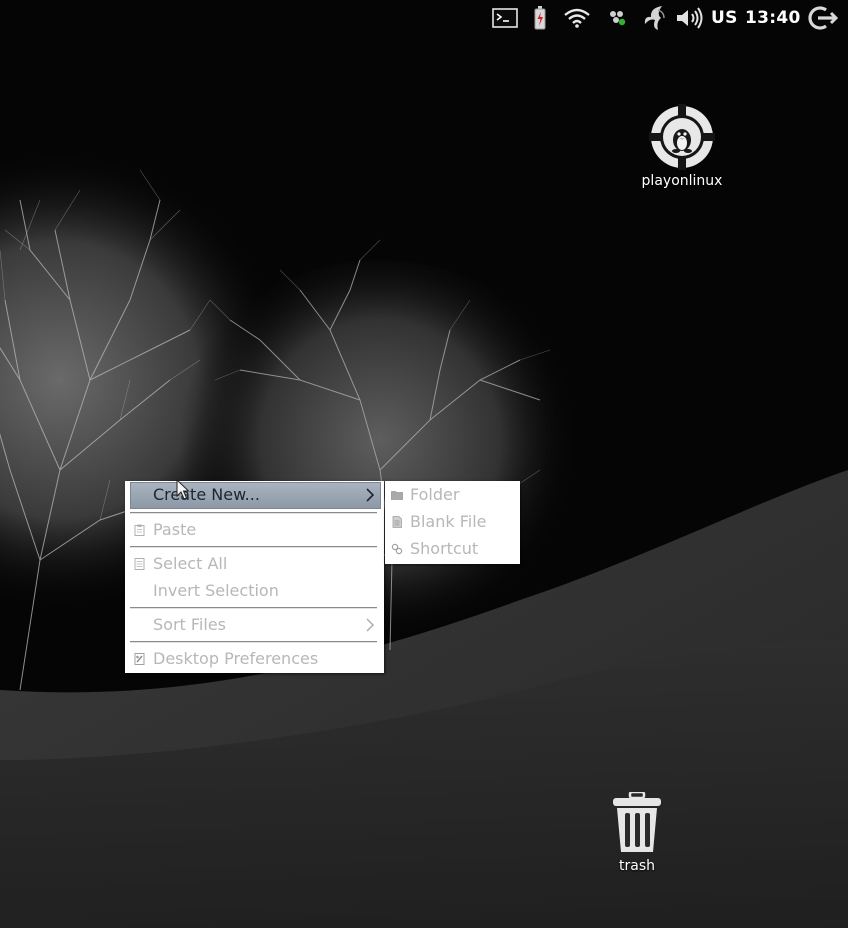  What do you see at coordinates (448, 521) in the screenshot?
I see `blank-file-label: Blank File` at bounding box center [448, 521].